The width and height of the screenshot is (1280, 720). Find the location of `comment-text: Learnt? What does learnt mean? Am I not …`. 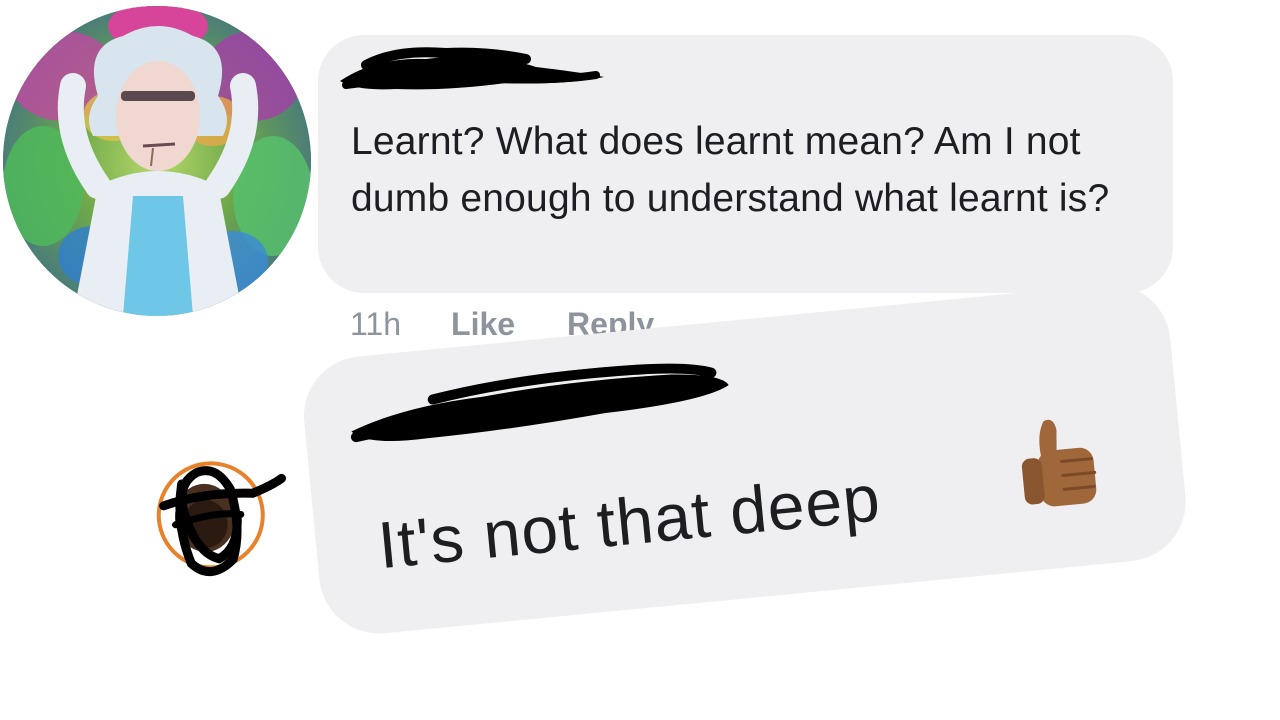

comment-text: Learnt? What does learnt mean? Am I not … is located at coordinates (730, 170).